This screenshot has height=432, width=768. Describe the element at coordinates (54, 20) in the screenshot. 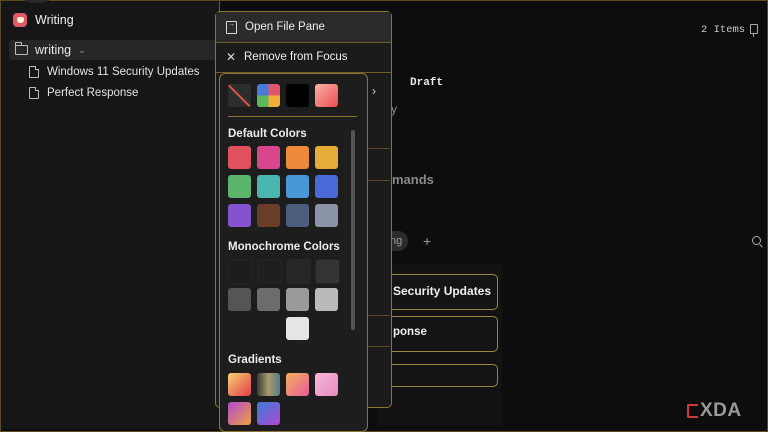

I see `workspace-name: Writing` at that location.